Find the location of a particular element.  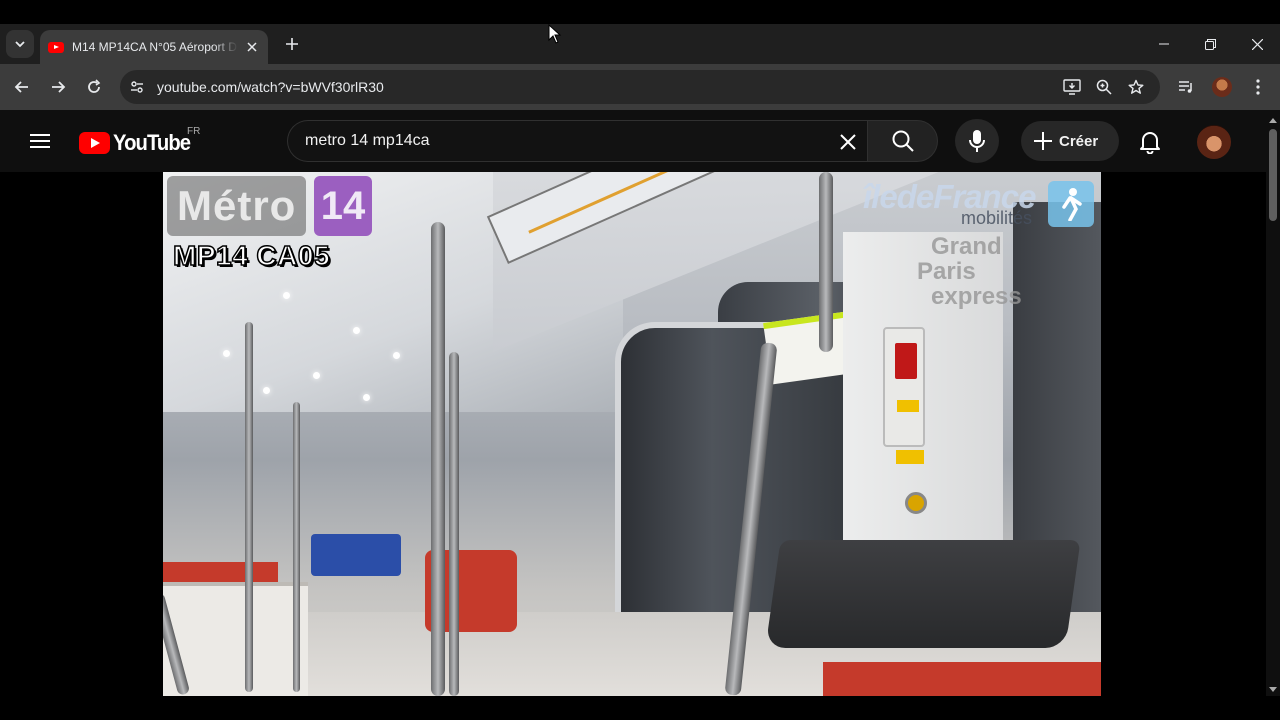

region-code: FR is located at coordinates (194, 131).